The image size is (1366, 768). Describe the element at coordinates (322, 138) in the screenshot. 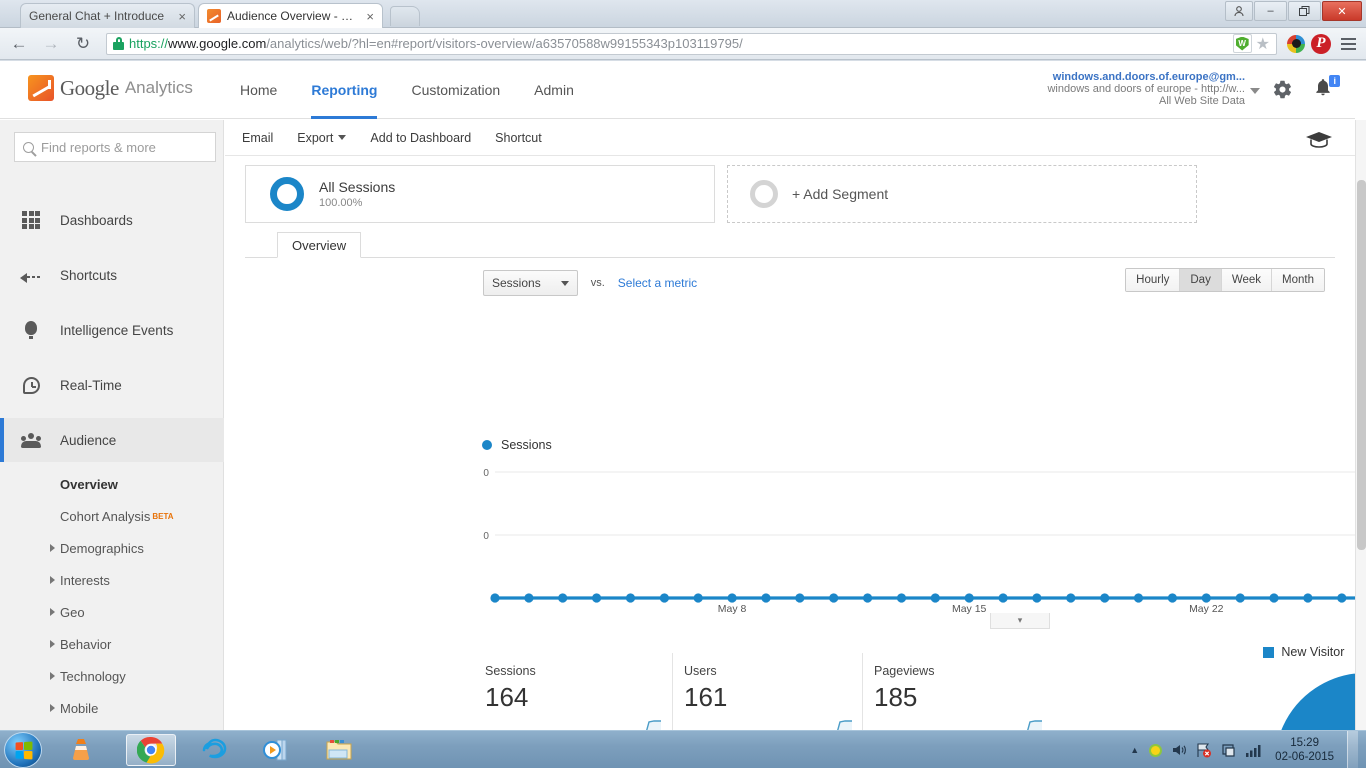

I see `export-button: Export` at that location.